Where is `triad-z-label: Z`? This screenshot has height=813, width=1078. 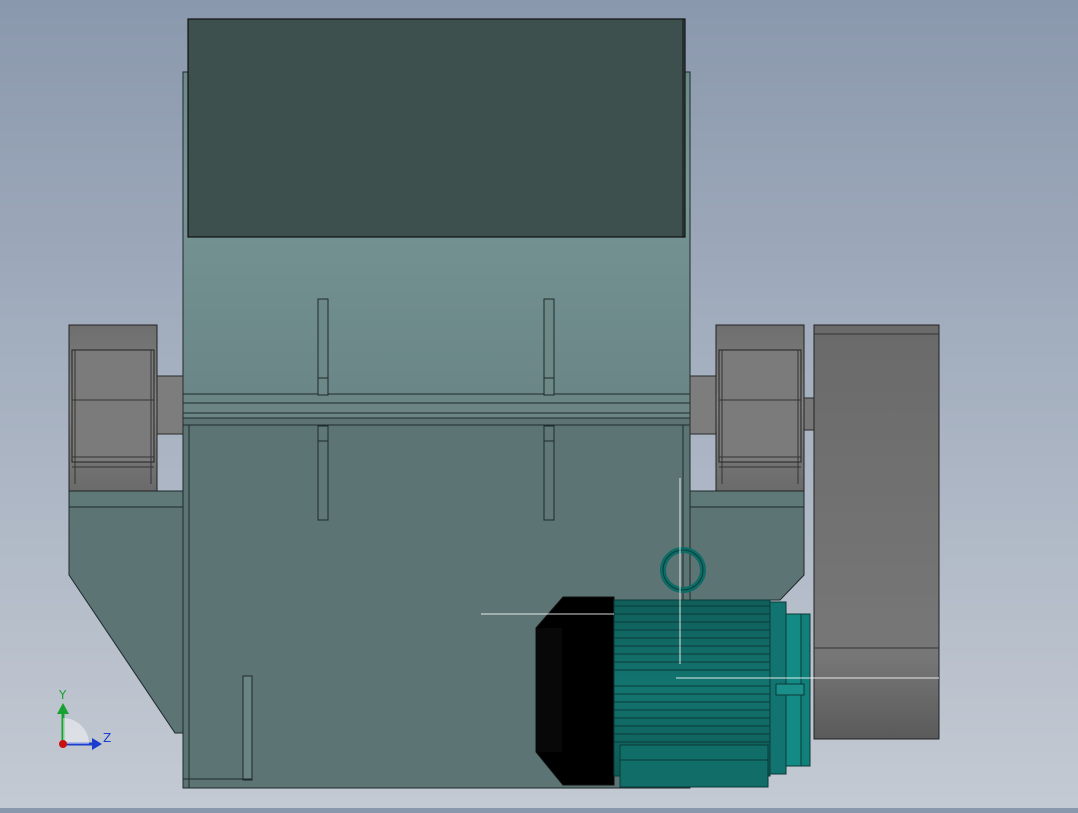
triad-z-label: Z is located at coordinates (107, 738).